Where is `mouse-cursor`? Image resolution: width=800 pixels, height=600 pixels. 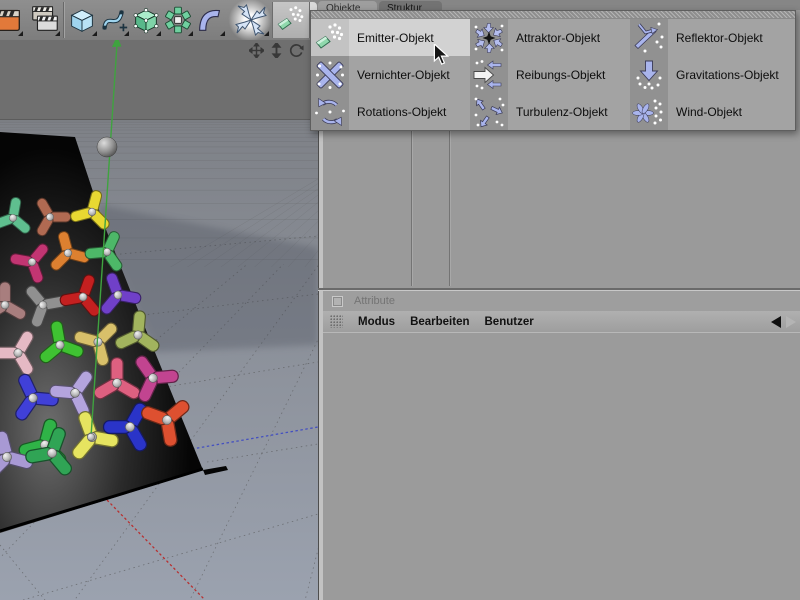 mouse-cursor is located at coordinates (441, 56).